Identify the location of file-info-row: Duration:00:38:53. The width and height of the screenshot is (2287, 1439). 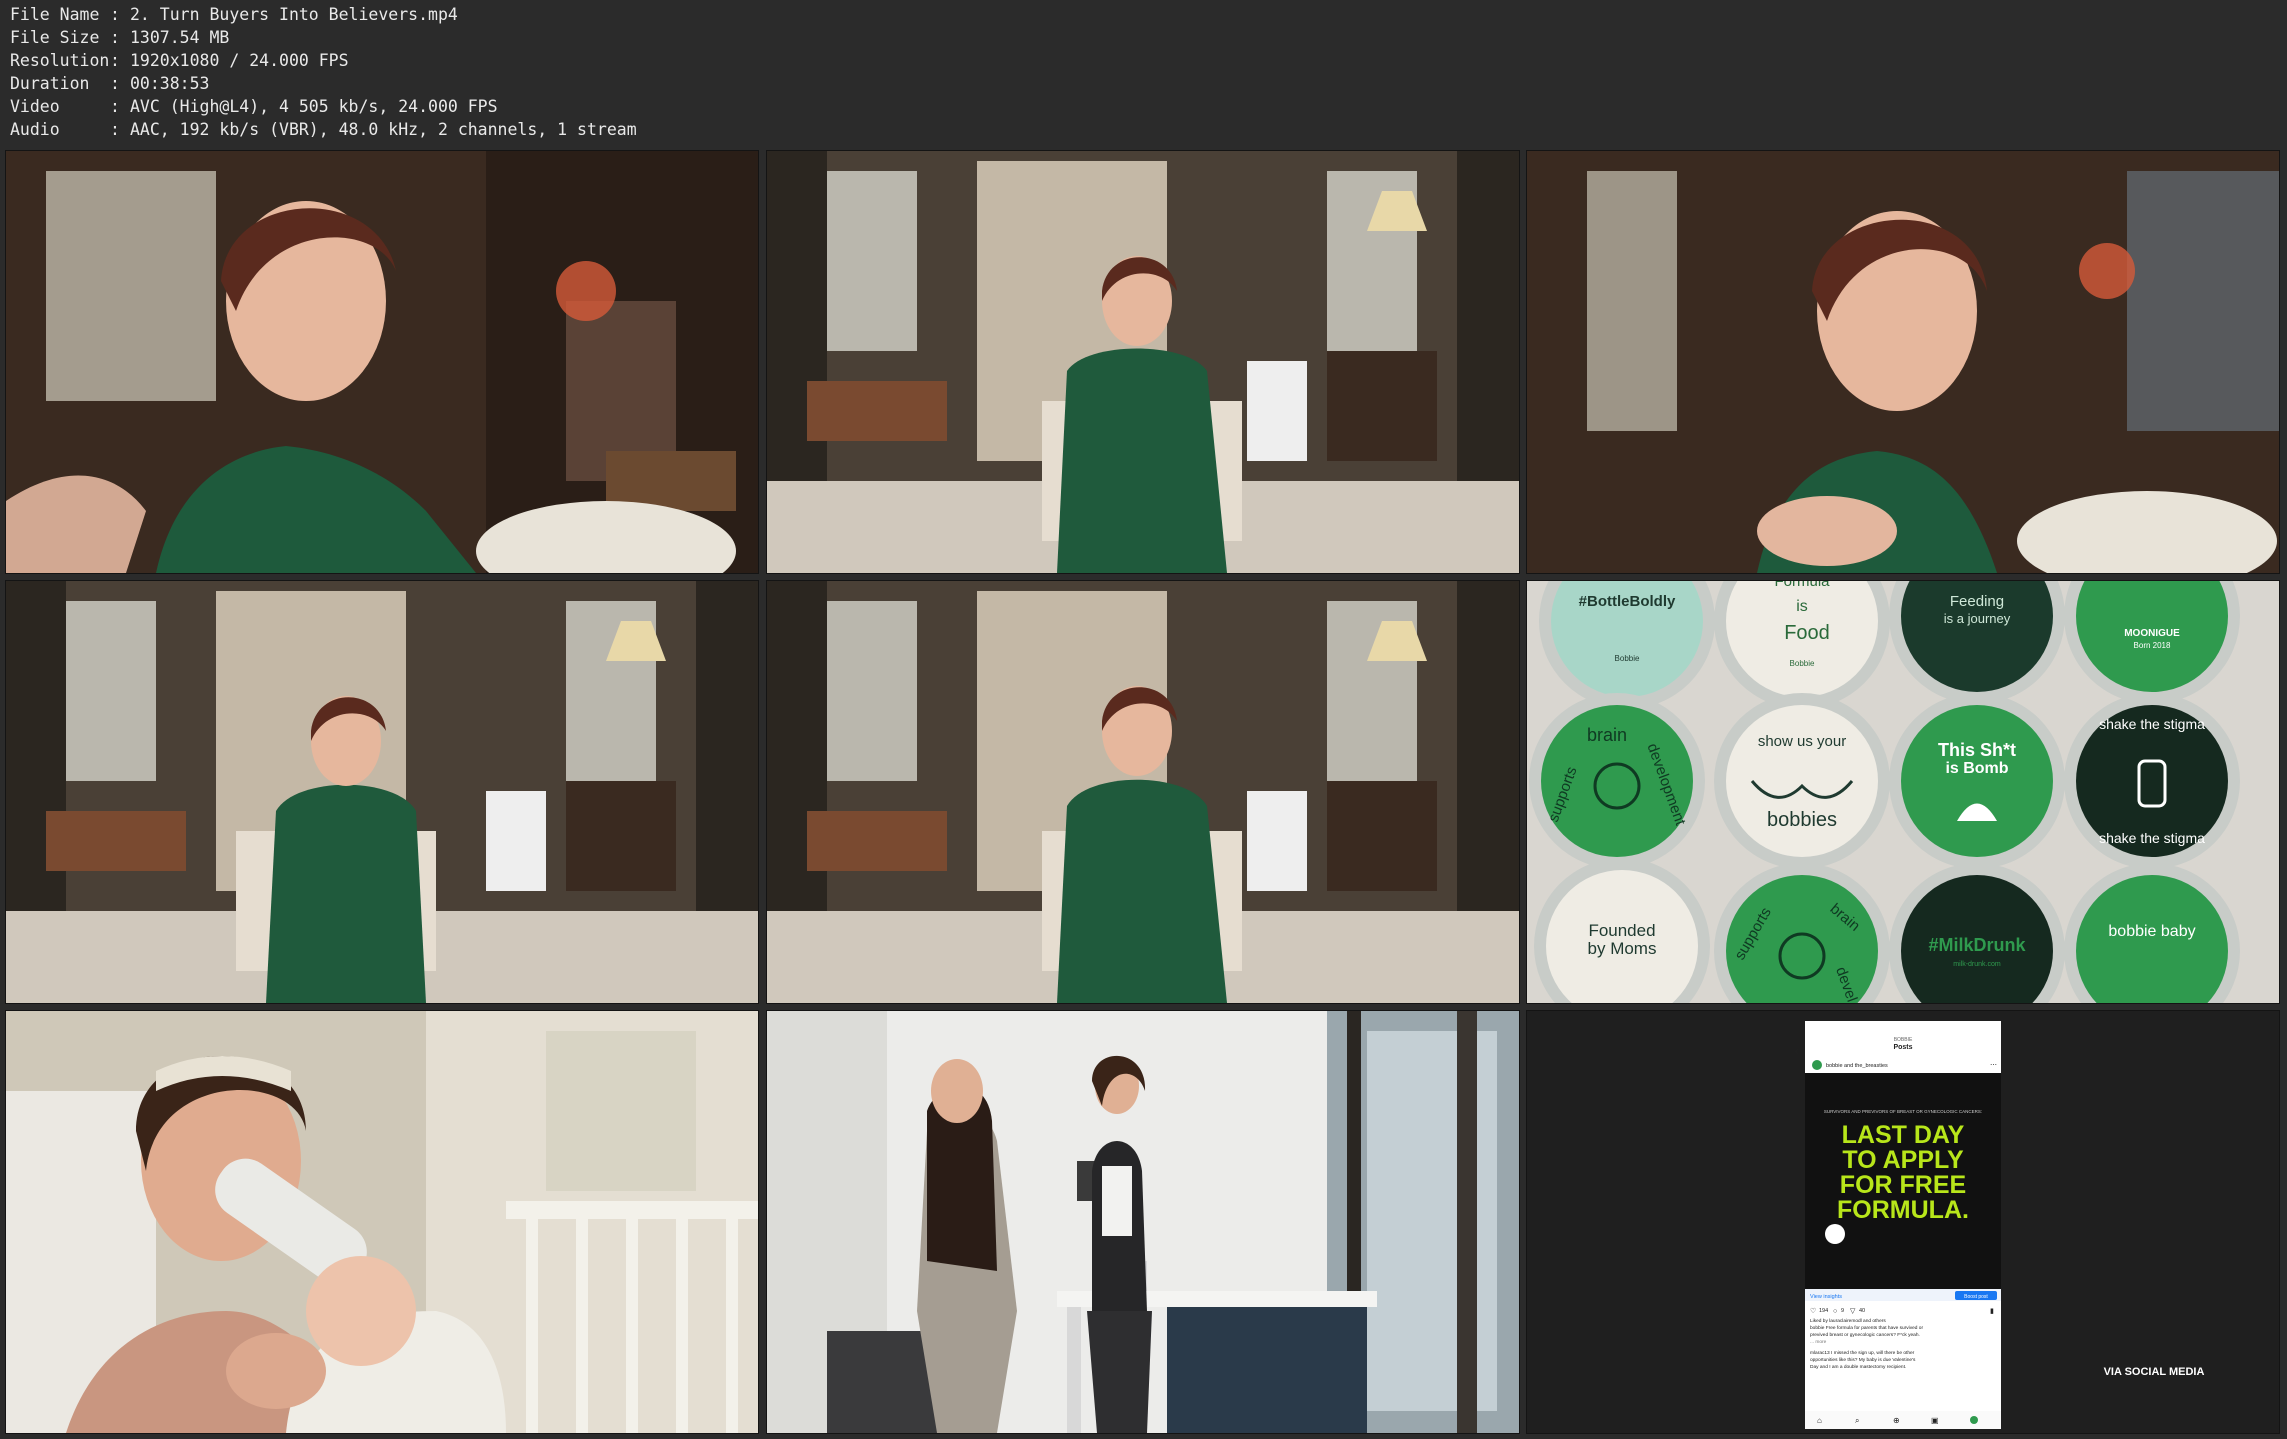
(323, 84).